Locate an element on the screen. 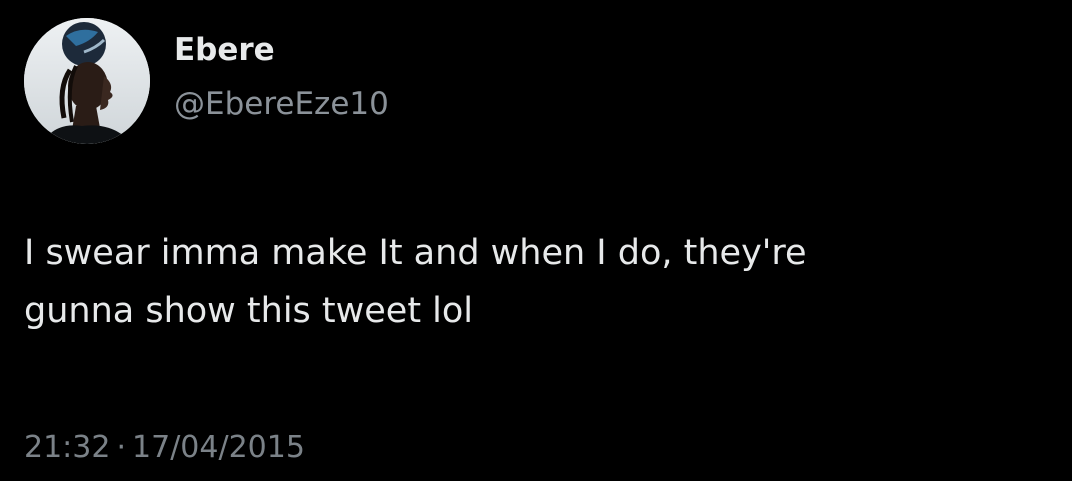 This screenshot has height=481, width=1072. profile-avatar is located at coordinates (87, 81).